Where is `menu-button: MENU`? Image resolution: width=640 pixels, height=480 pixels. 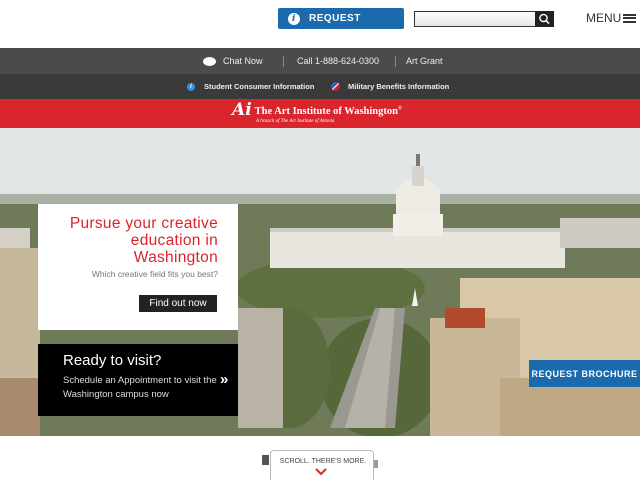 menu-button: MENU is located at coordinates (611, 18).